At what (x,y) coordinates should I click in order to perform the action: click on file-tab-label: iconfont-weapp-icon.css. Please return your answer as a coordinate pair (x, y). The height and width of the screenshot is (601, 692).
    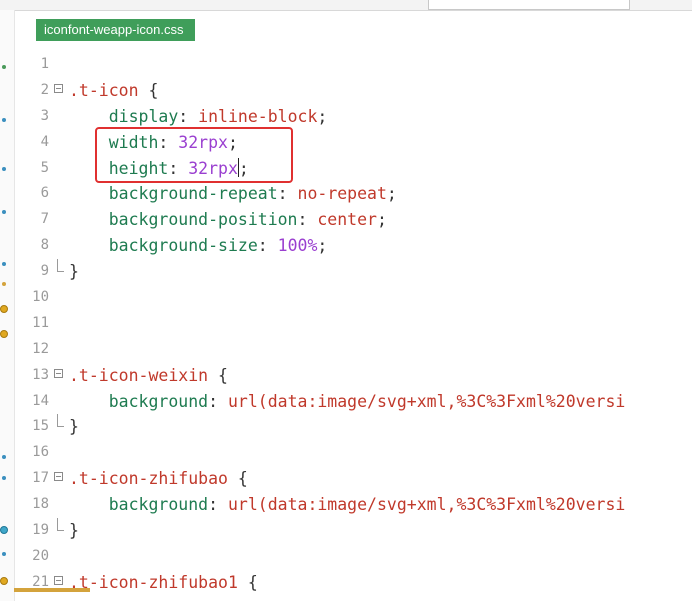
    Looking at the image, I should click on (114, 29).